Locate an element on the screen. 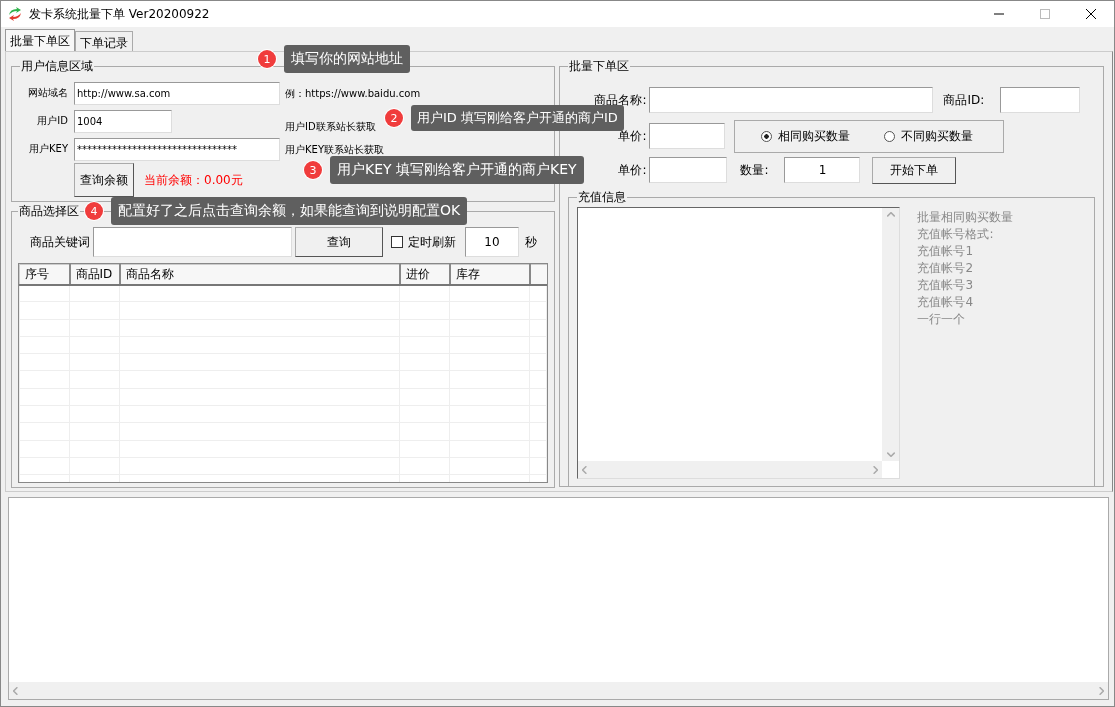  field-label: 用户KEY is located at coordinates (48, 149).